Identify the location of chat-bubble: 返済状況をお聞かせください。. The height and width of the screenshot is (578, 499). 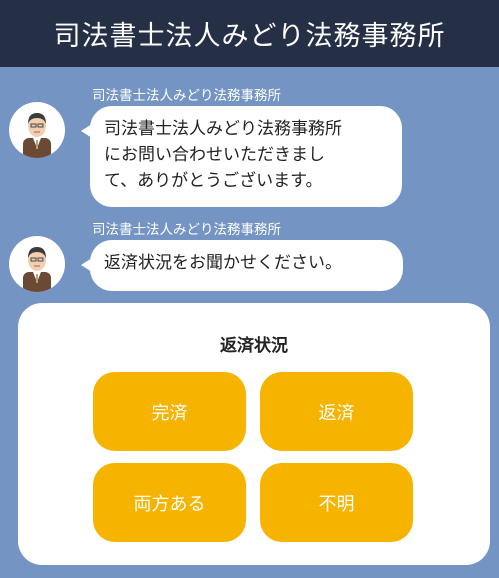
(242, 265).